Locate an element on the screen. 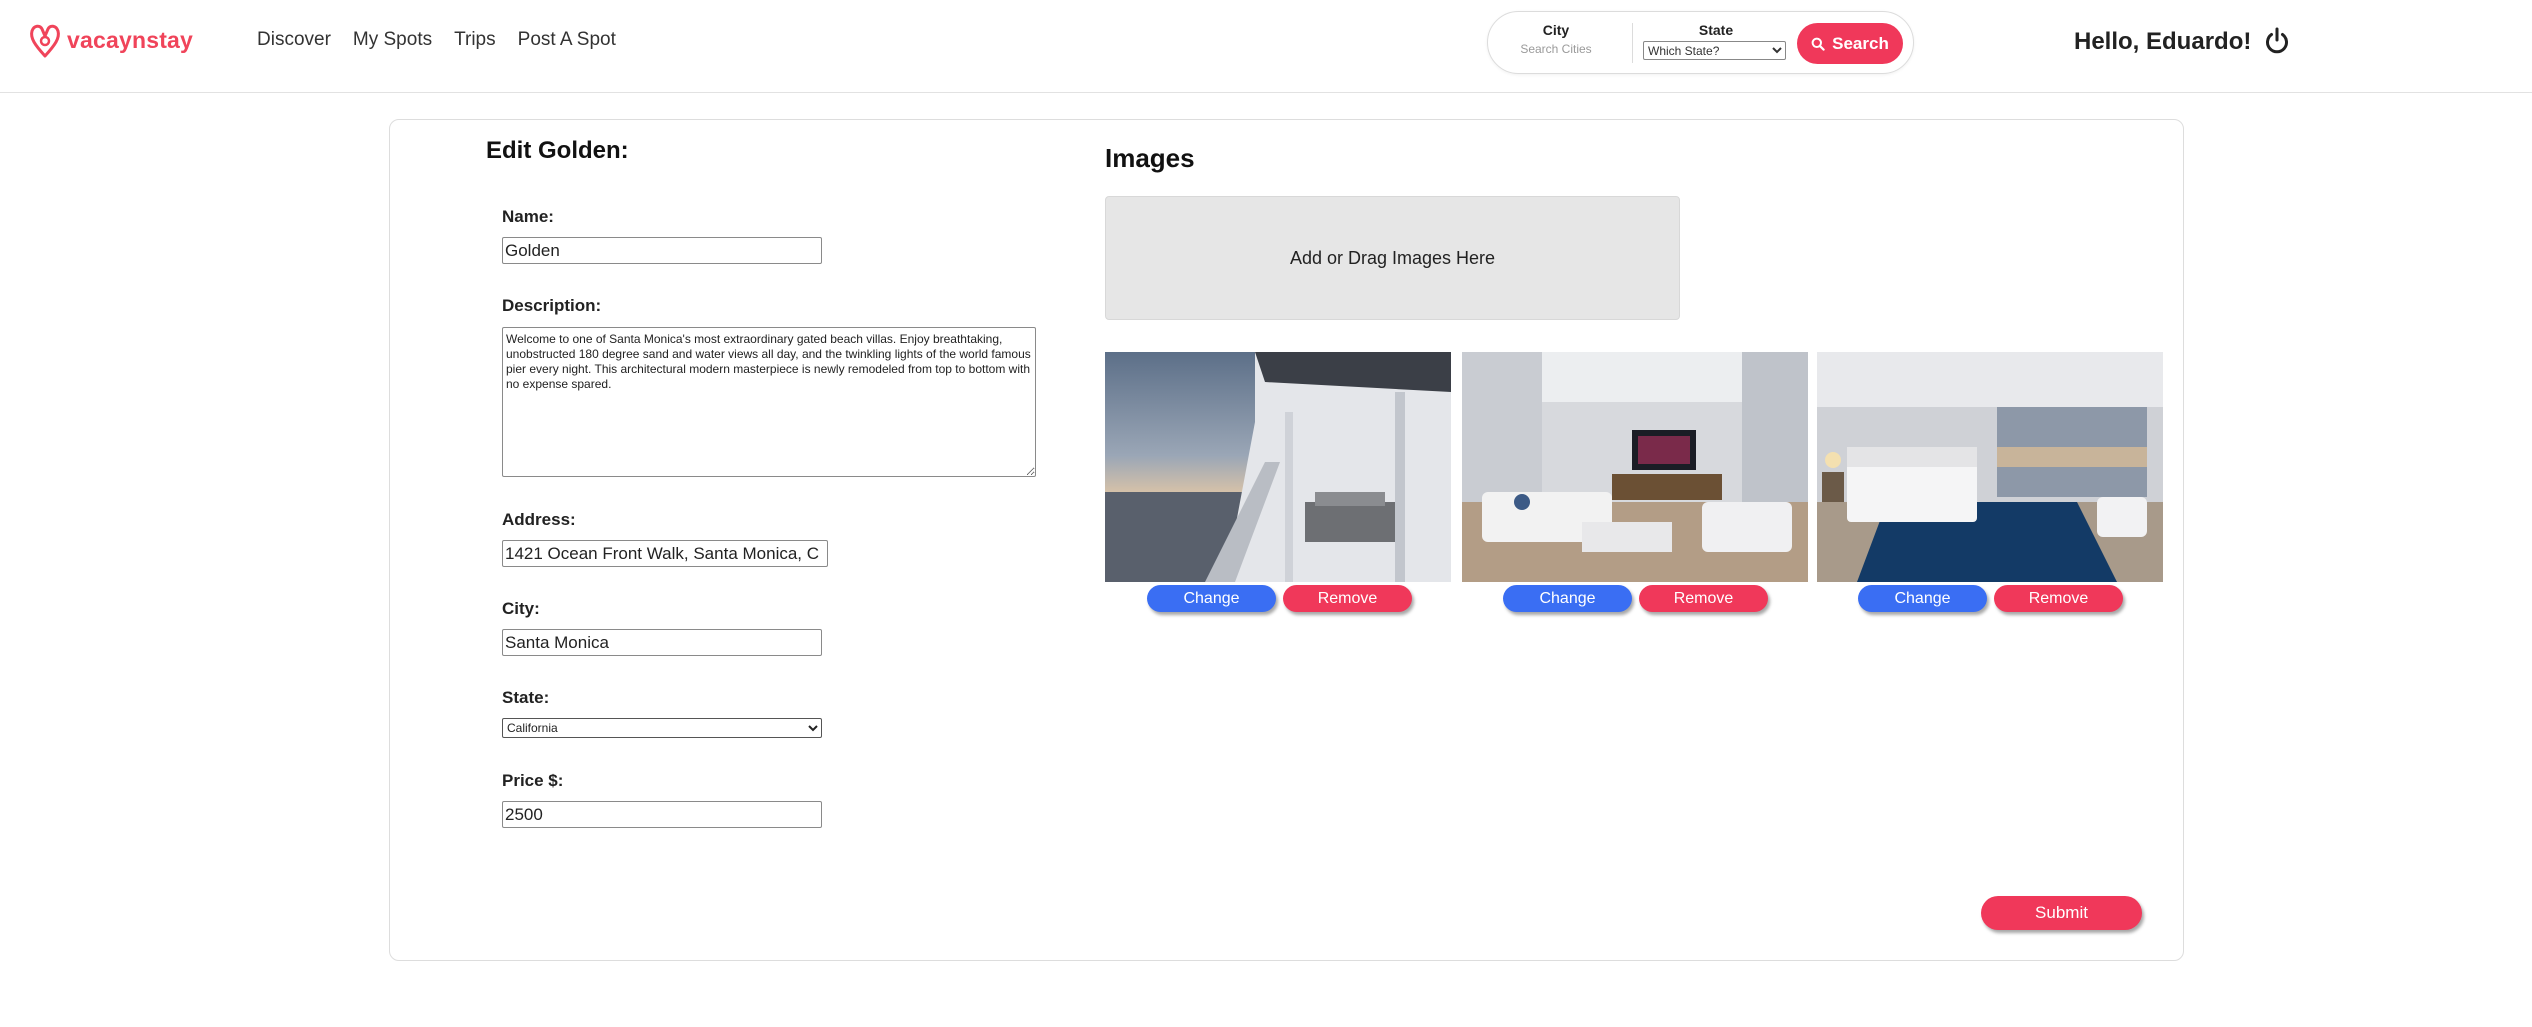 This screenshot has height=1027, width=2532. brand-name: vacaynstay is located at coordinates (130, 39).